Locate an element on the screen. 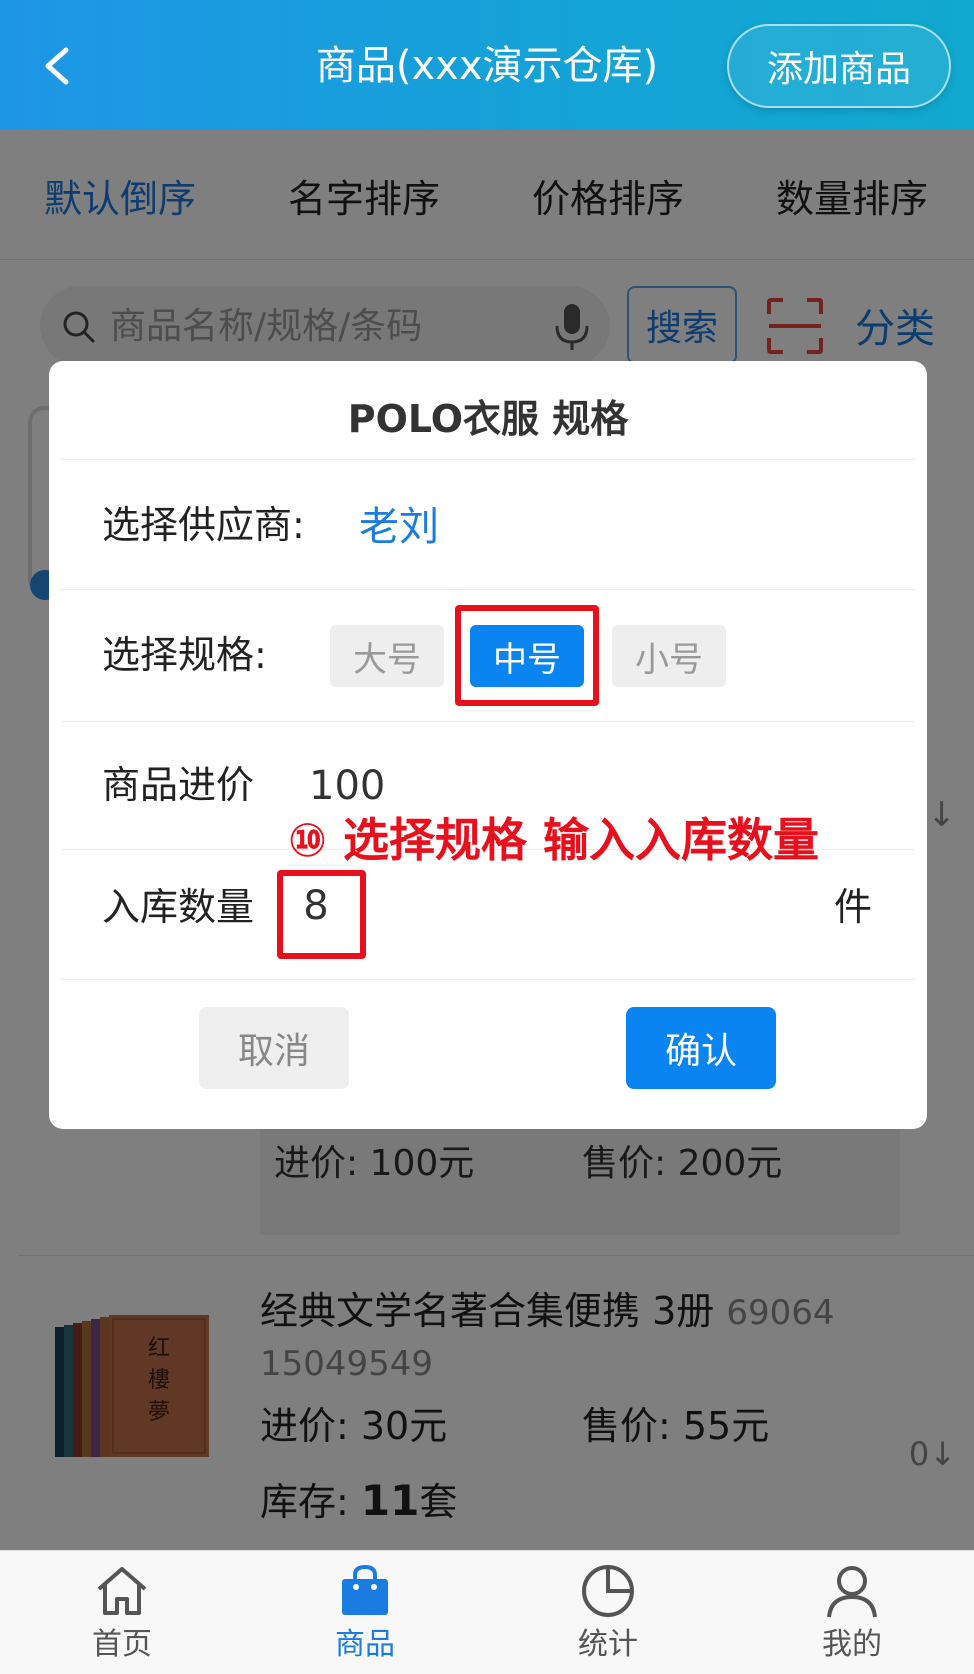 This screenshot has height=1674, width=974. app-header: 商品(xxx演示仓库) 添加商品 is located at coordinates (487, 65).